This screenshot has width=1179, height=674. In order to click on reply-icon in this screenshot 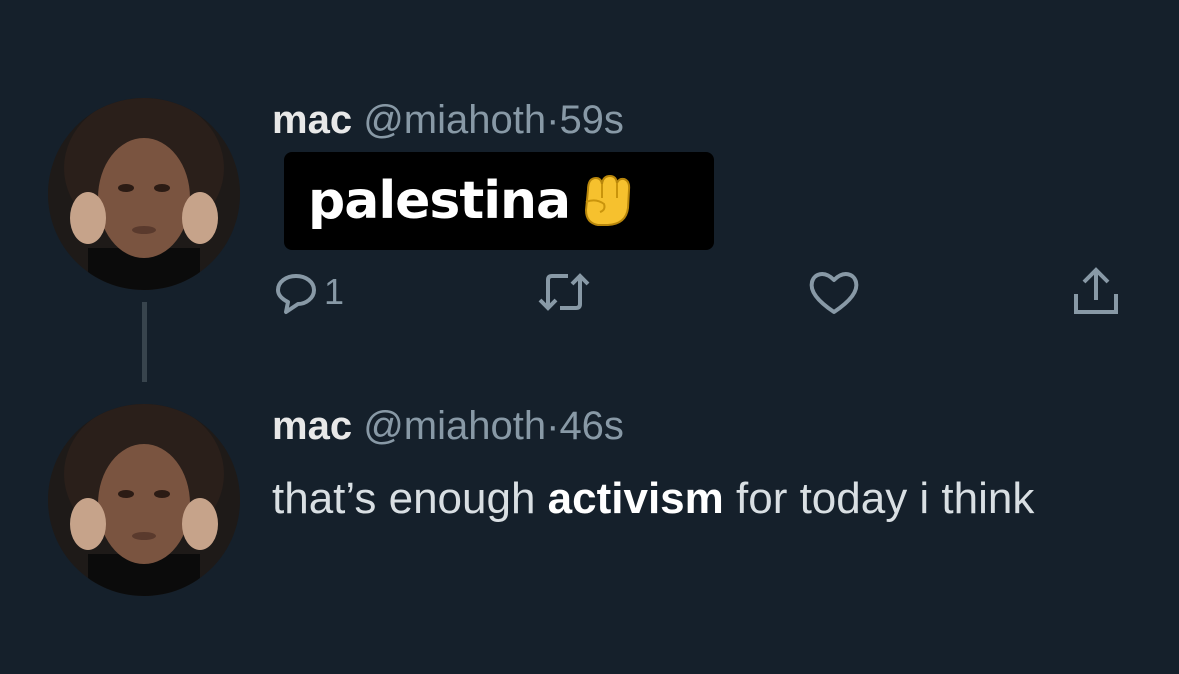, I will do `click(296, 294)`.